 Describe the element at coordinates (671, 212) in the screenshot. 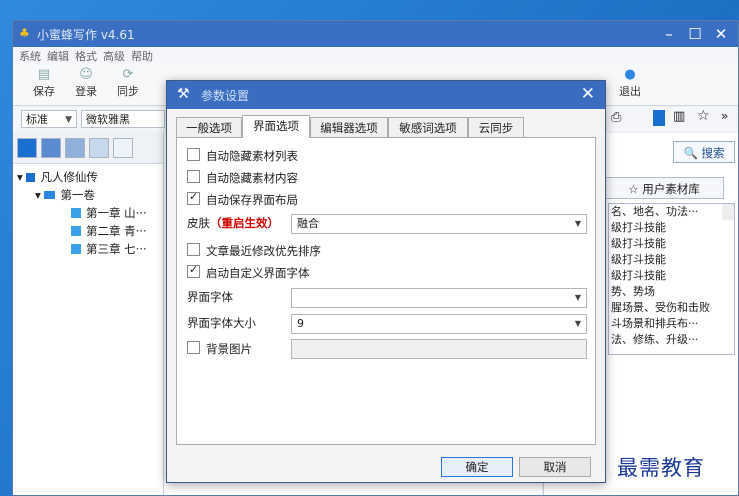

I see `list-item: 名、地名、功法···` at that location.